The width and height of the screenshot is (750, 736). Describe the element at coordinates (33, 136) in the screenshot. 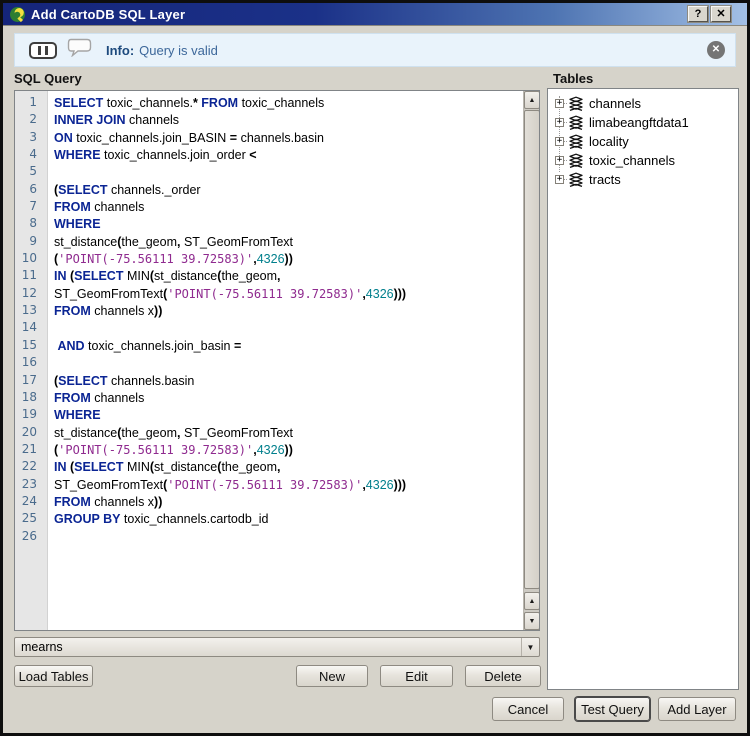

I see `line-number: 3` at that location.